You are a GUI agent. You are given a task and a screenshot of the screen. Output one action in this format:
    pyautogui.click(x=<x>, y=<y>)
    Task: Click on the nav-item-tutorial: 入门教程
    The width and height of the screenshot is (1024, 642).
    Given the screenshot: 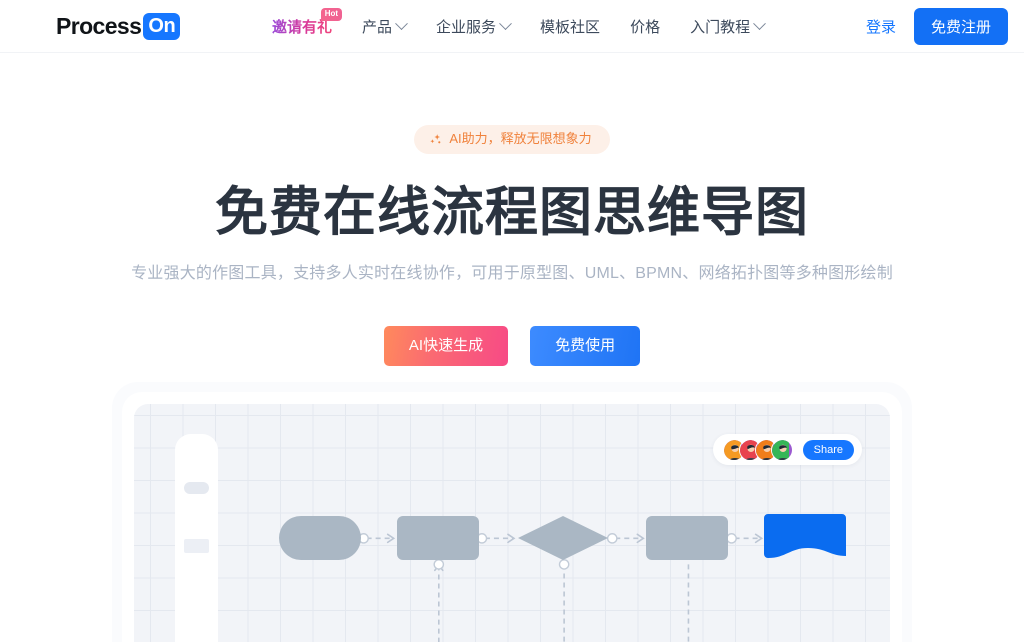 What is the action you would take?
    pyautogui.click(x=728, y=26)
    